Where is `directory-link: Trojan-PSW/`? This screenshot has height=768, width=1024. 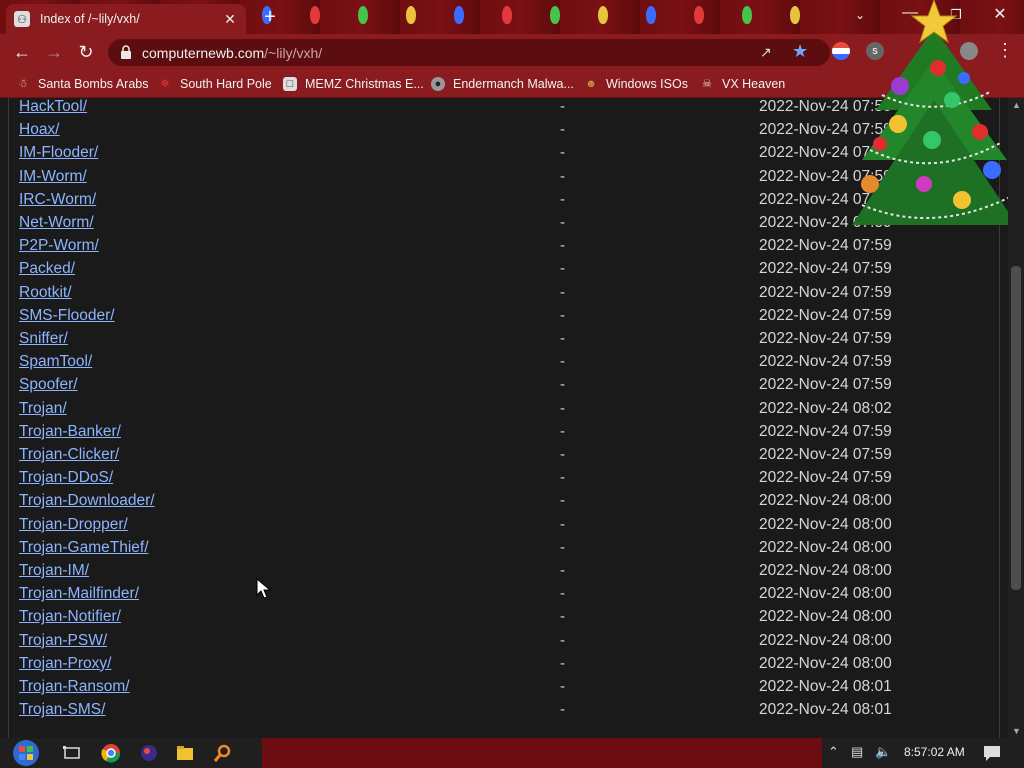 directory-link: Trojan-PSW/ is located at coordinates (63, 641).